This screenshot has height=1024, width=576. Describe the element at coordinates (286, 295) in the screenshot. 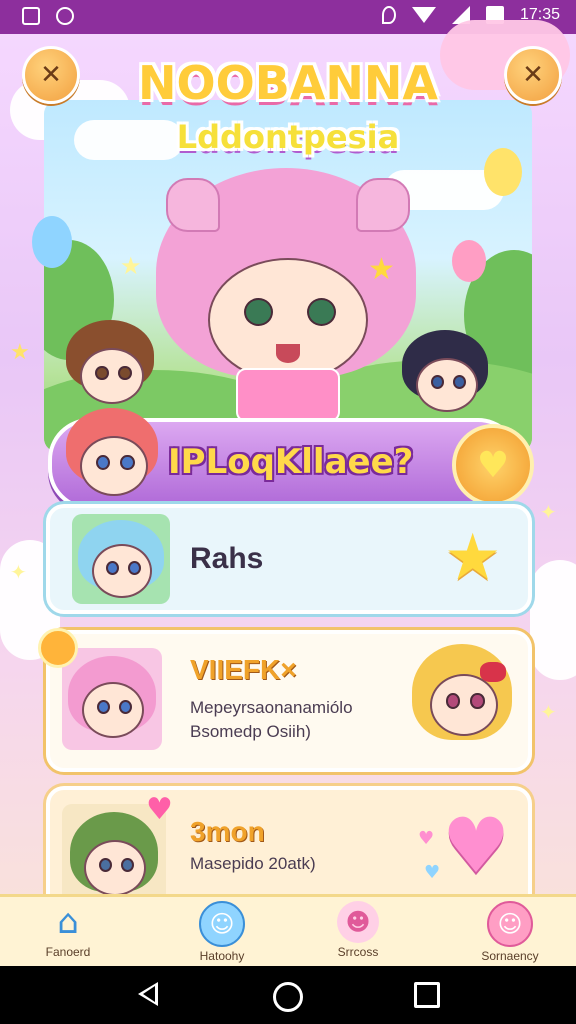

I see `main-character-illustration: ★` at that location.